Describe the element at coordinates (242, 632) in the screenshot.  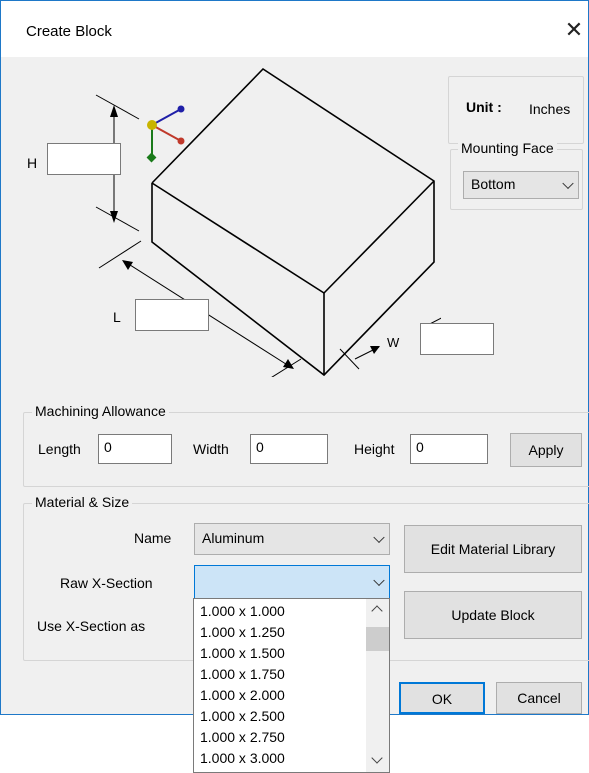
I see `list-item: 1.000 x 1.250` at that location.